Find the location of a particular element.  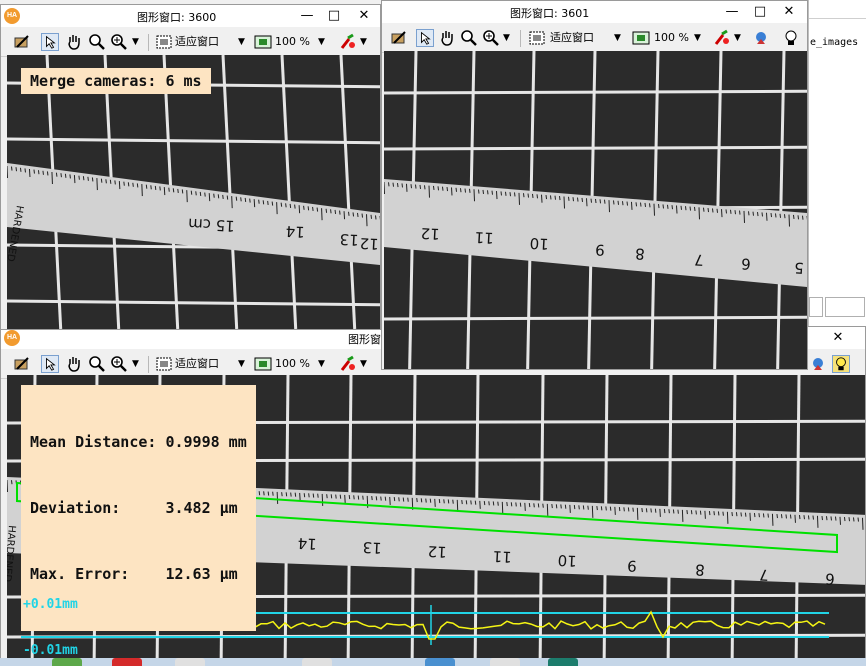

ruler-number-label: 5 is located at coordinates (799, 268).